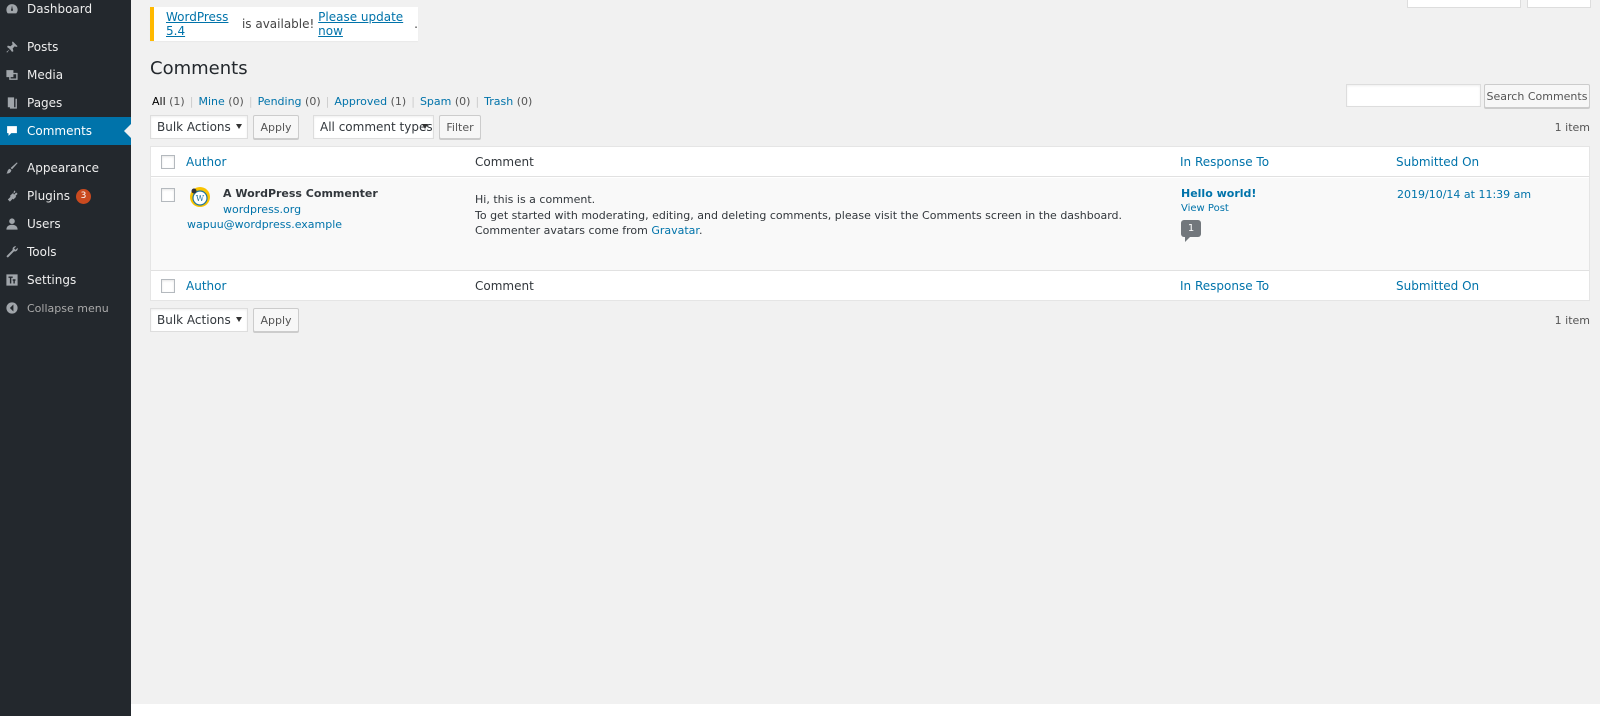 The height and width of the screenshot is (716, 1600). I want to click on footer-area, so click(865, 710).